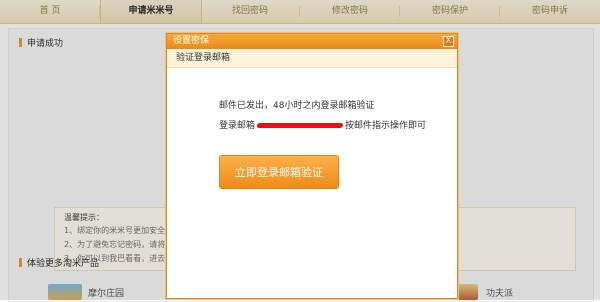 This screenshot has width=600, height=302. I want to click on verify-email-button-label: 立即登录邮箱验证, so click(279, 172).